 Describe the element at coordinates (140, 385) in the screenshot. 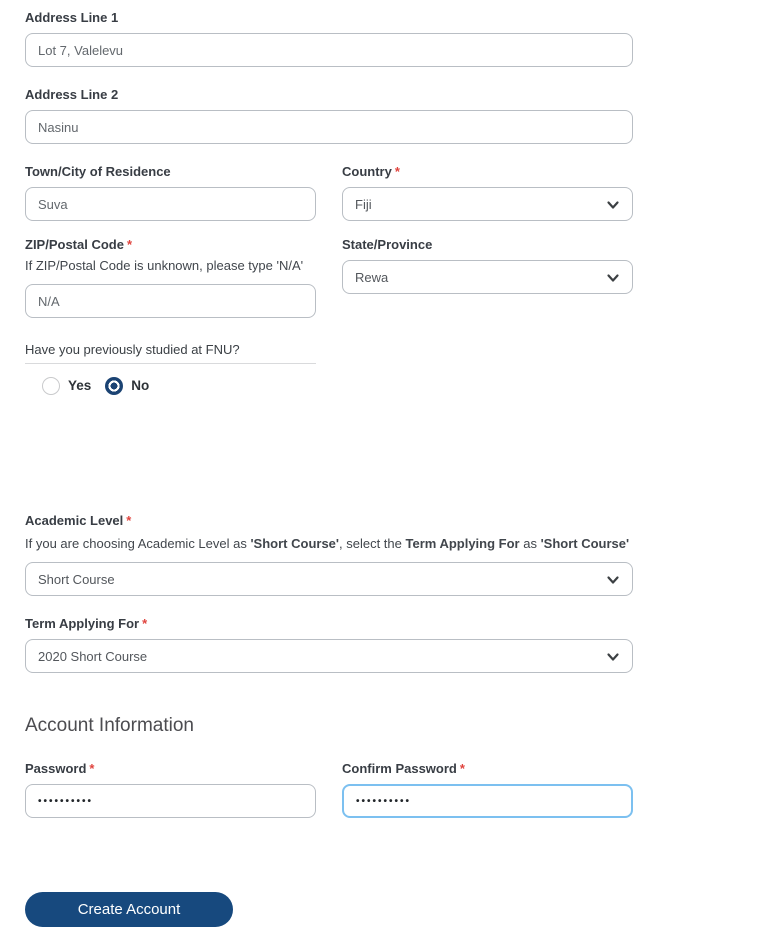

I see `radio-no-label: No` at that location.